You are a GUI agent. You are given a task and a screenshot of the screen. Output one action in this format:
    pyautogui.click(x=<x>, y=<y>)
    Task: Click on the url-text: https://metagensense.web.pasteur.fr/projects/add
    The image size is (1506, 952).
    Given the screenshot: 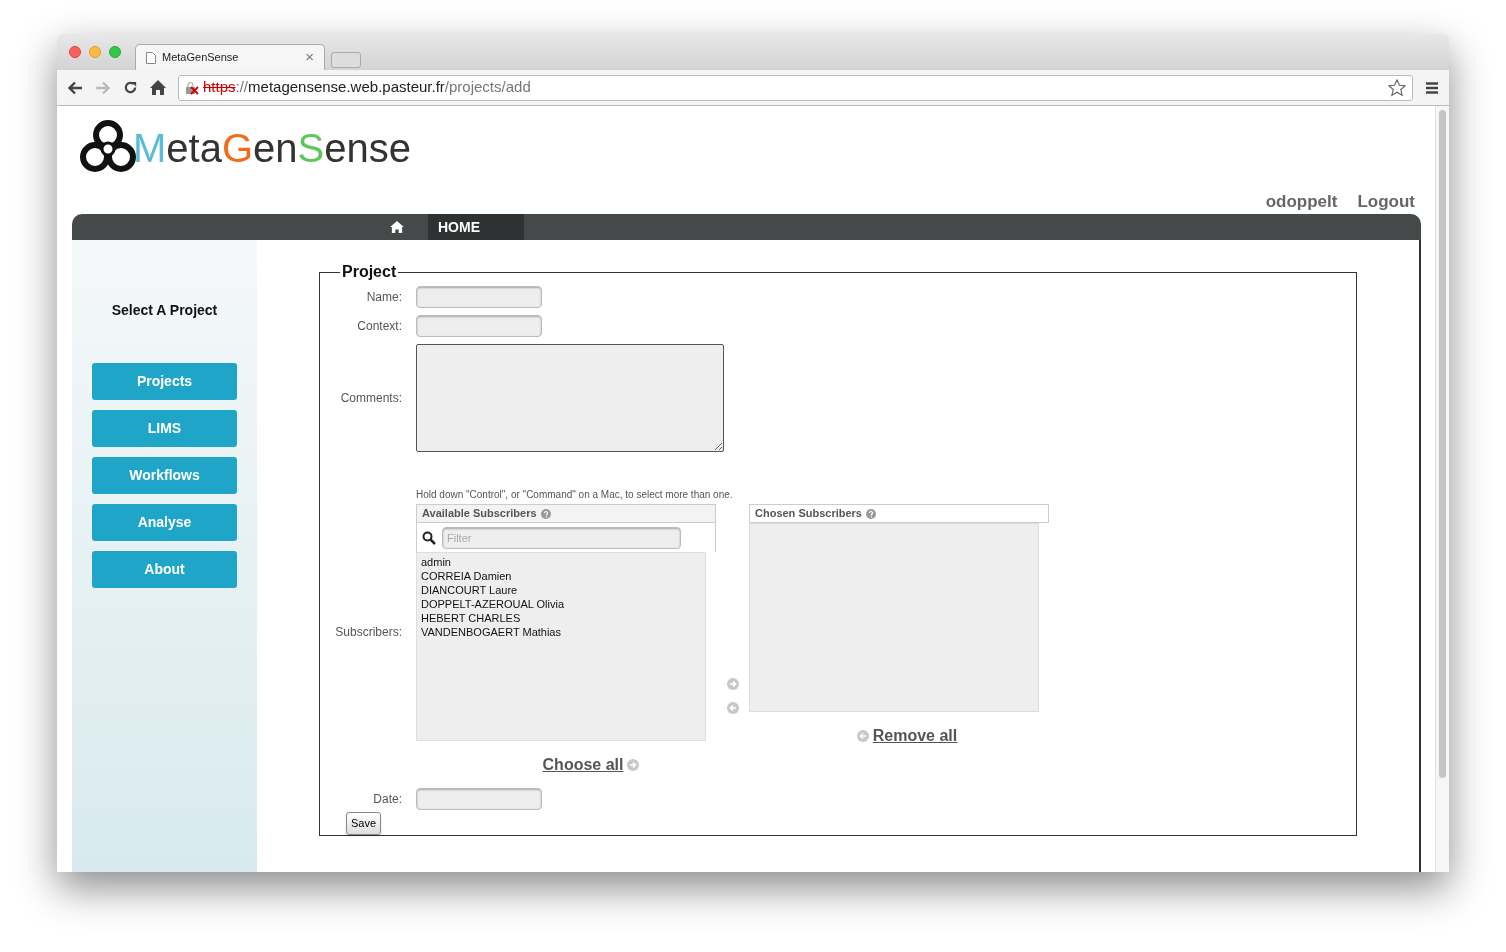 What is the action you would take?
    pyautogui.click(x=367, y=87)
    